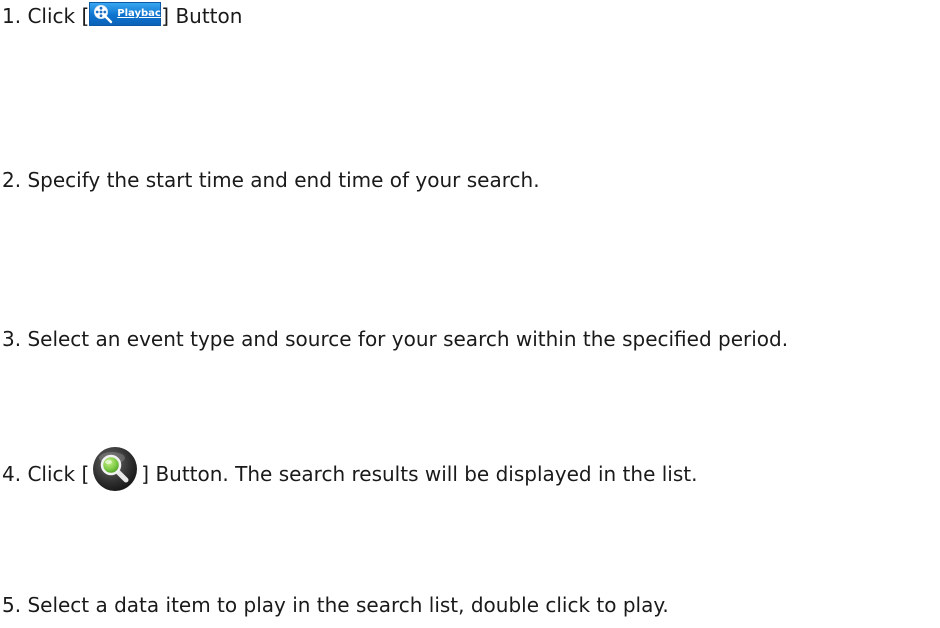  I want to click on search-button, so click(115, 469).